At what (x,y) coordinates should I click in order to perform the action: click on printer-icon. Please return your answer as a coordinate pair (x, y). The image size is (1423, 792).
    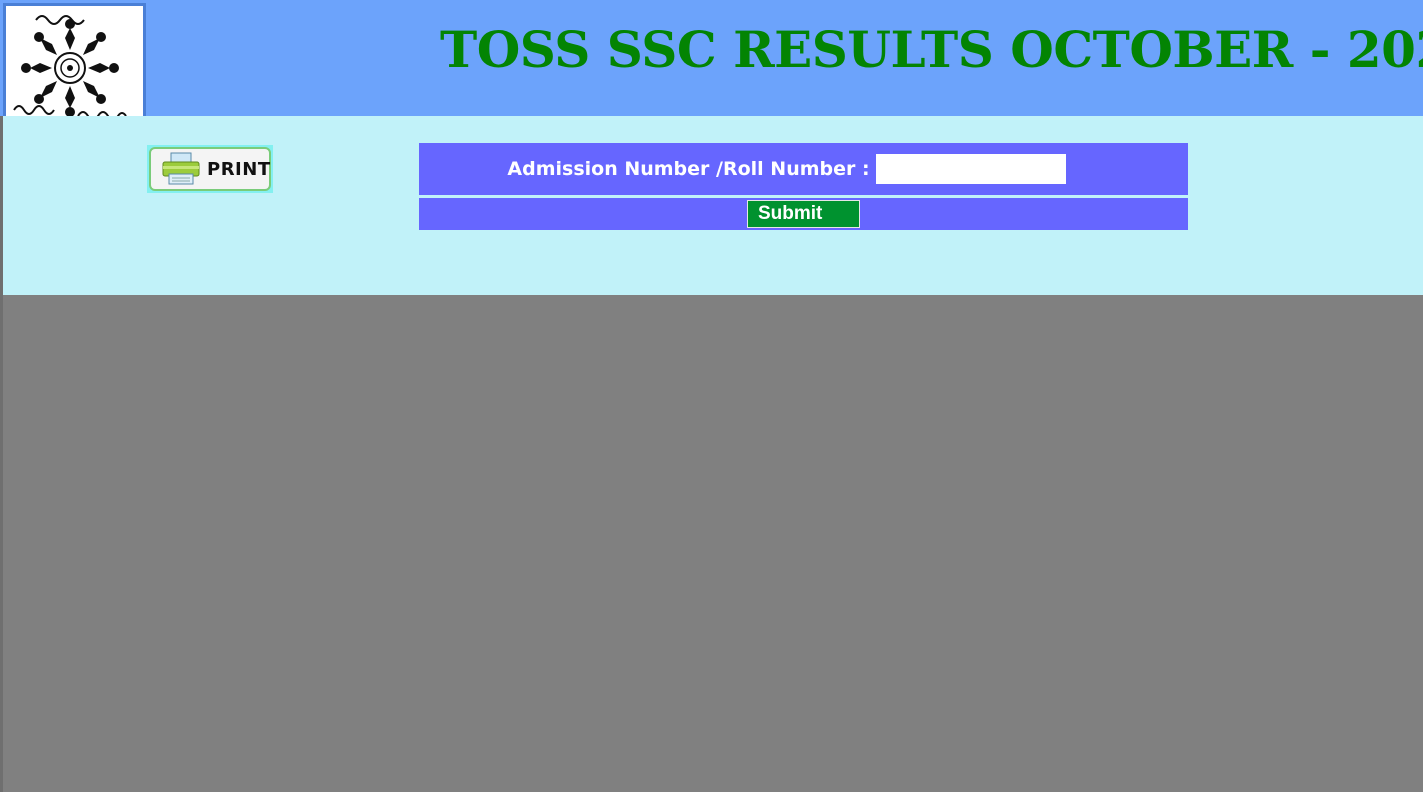
    Looking at the image, I should click on (181, 168).